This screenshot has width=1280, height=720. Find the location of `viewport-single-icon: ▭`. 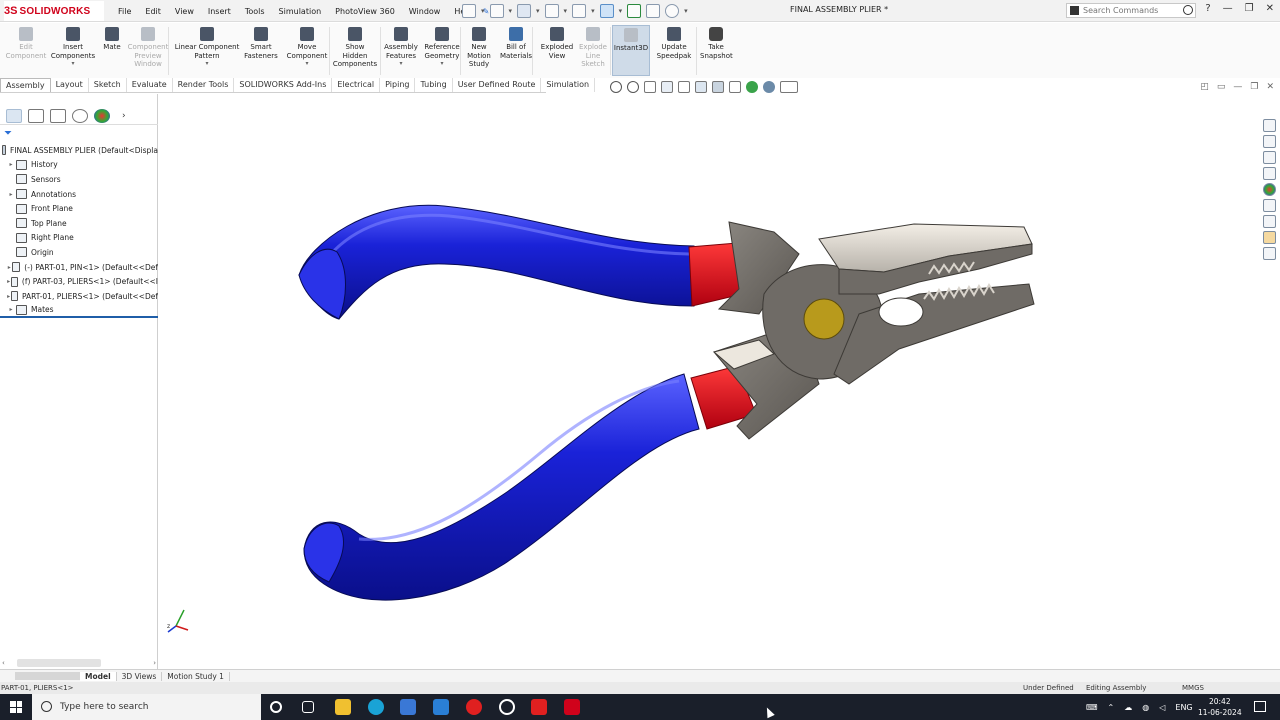

viewport-single-icon: ▭ is located at coordinates (1221, 87).